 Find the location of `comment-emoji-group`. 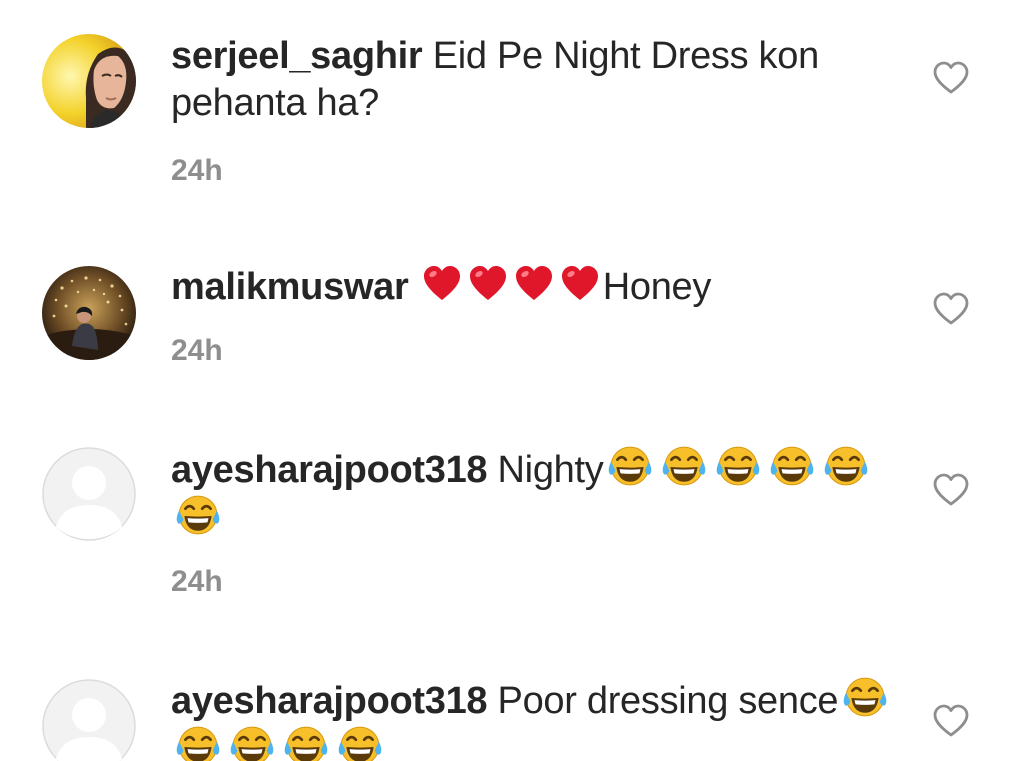

comment-emoji-group is located at coordinates (511, 287).